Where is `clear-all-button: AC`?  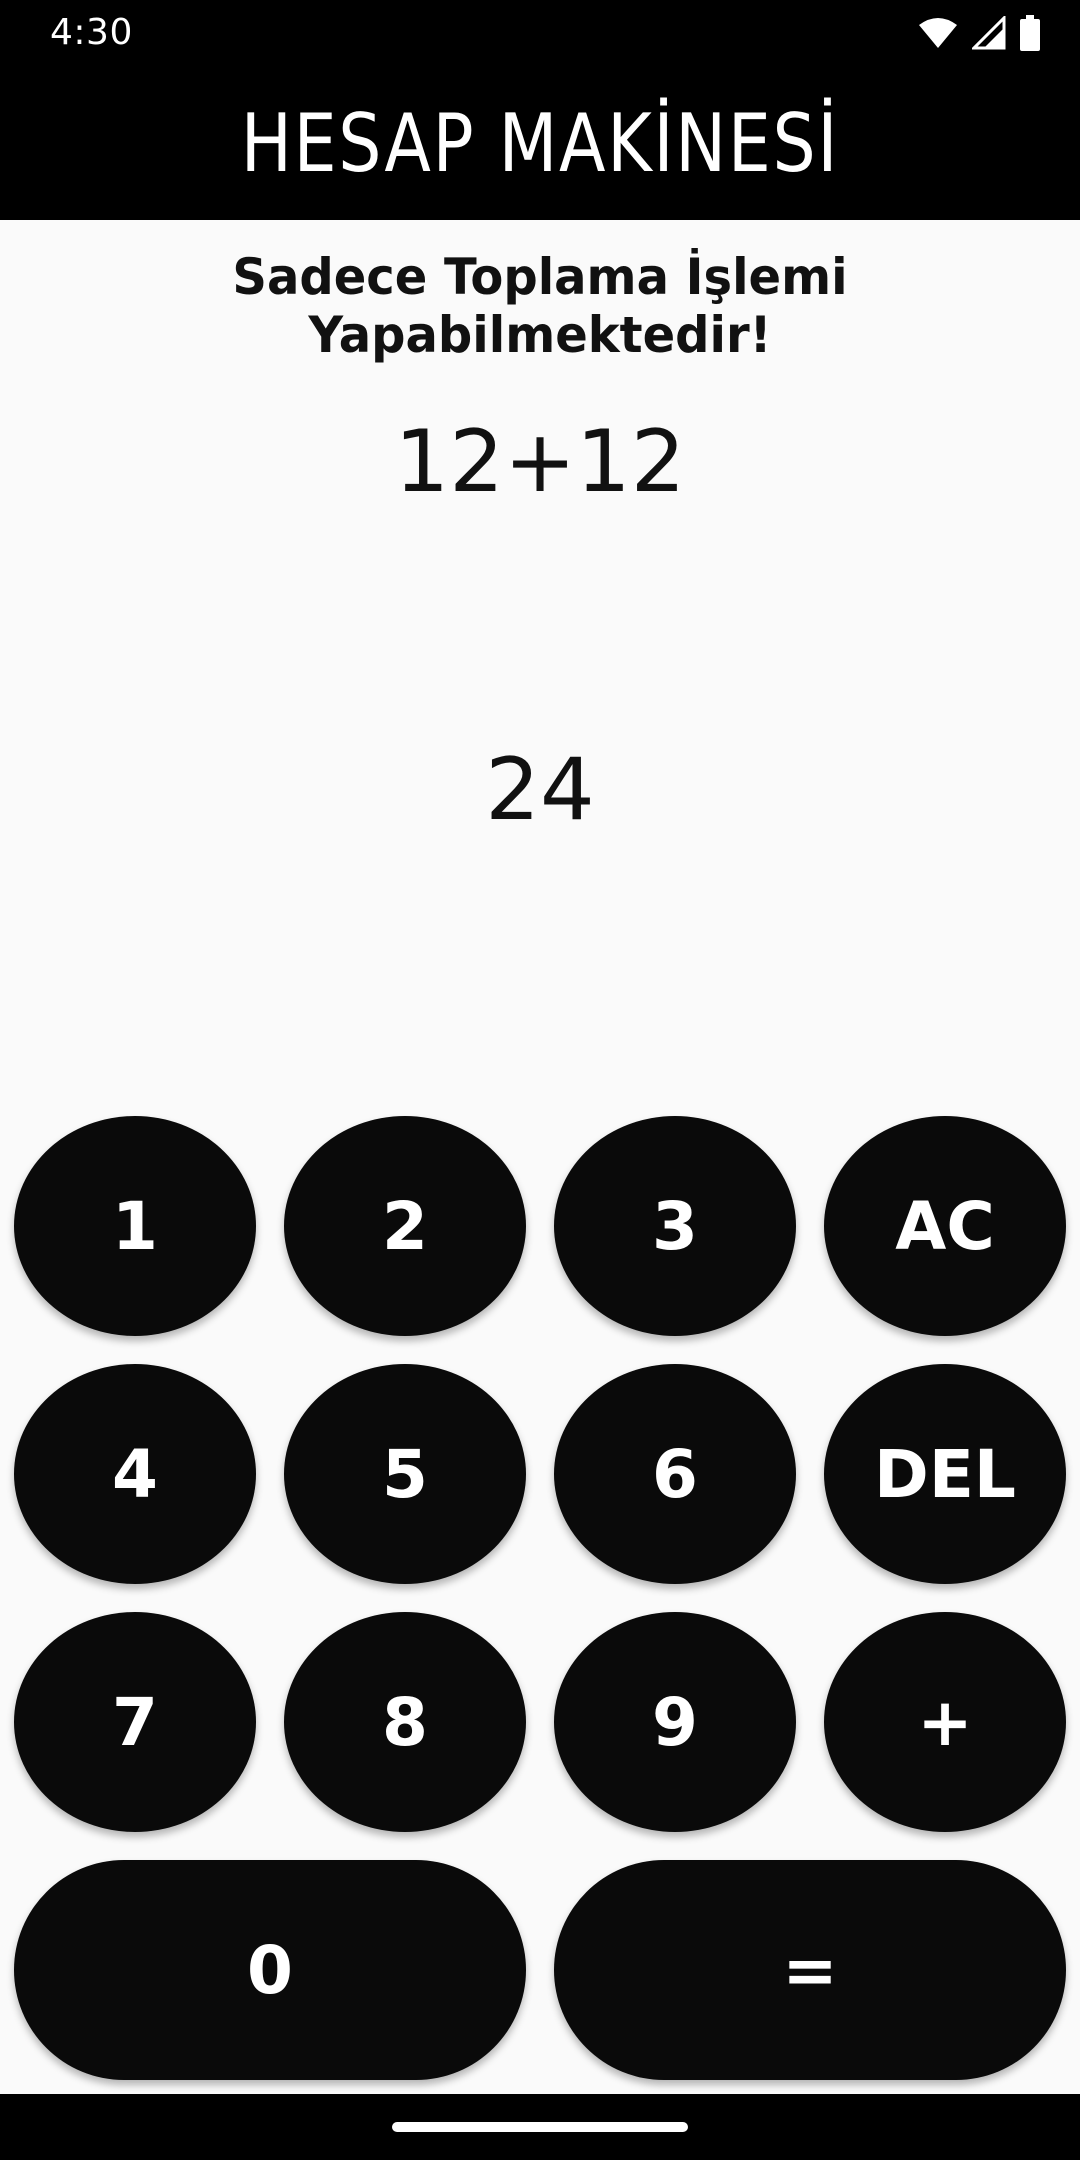
clear-all-button: AC is located at coordinates (945, 1226).